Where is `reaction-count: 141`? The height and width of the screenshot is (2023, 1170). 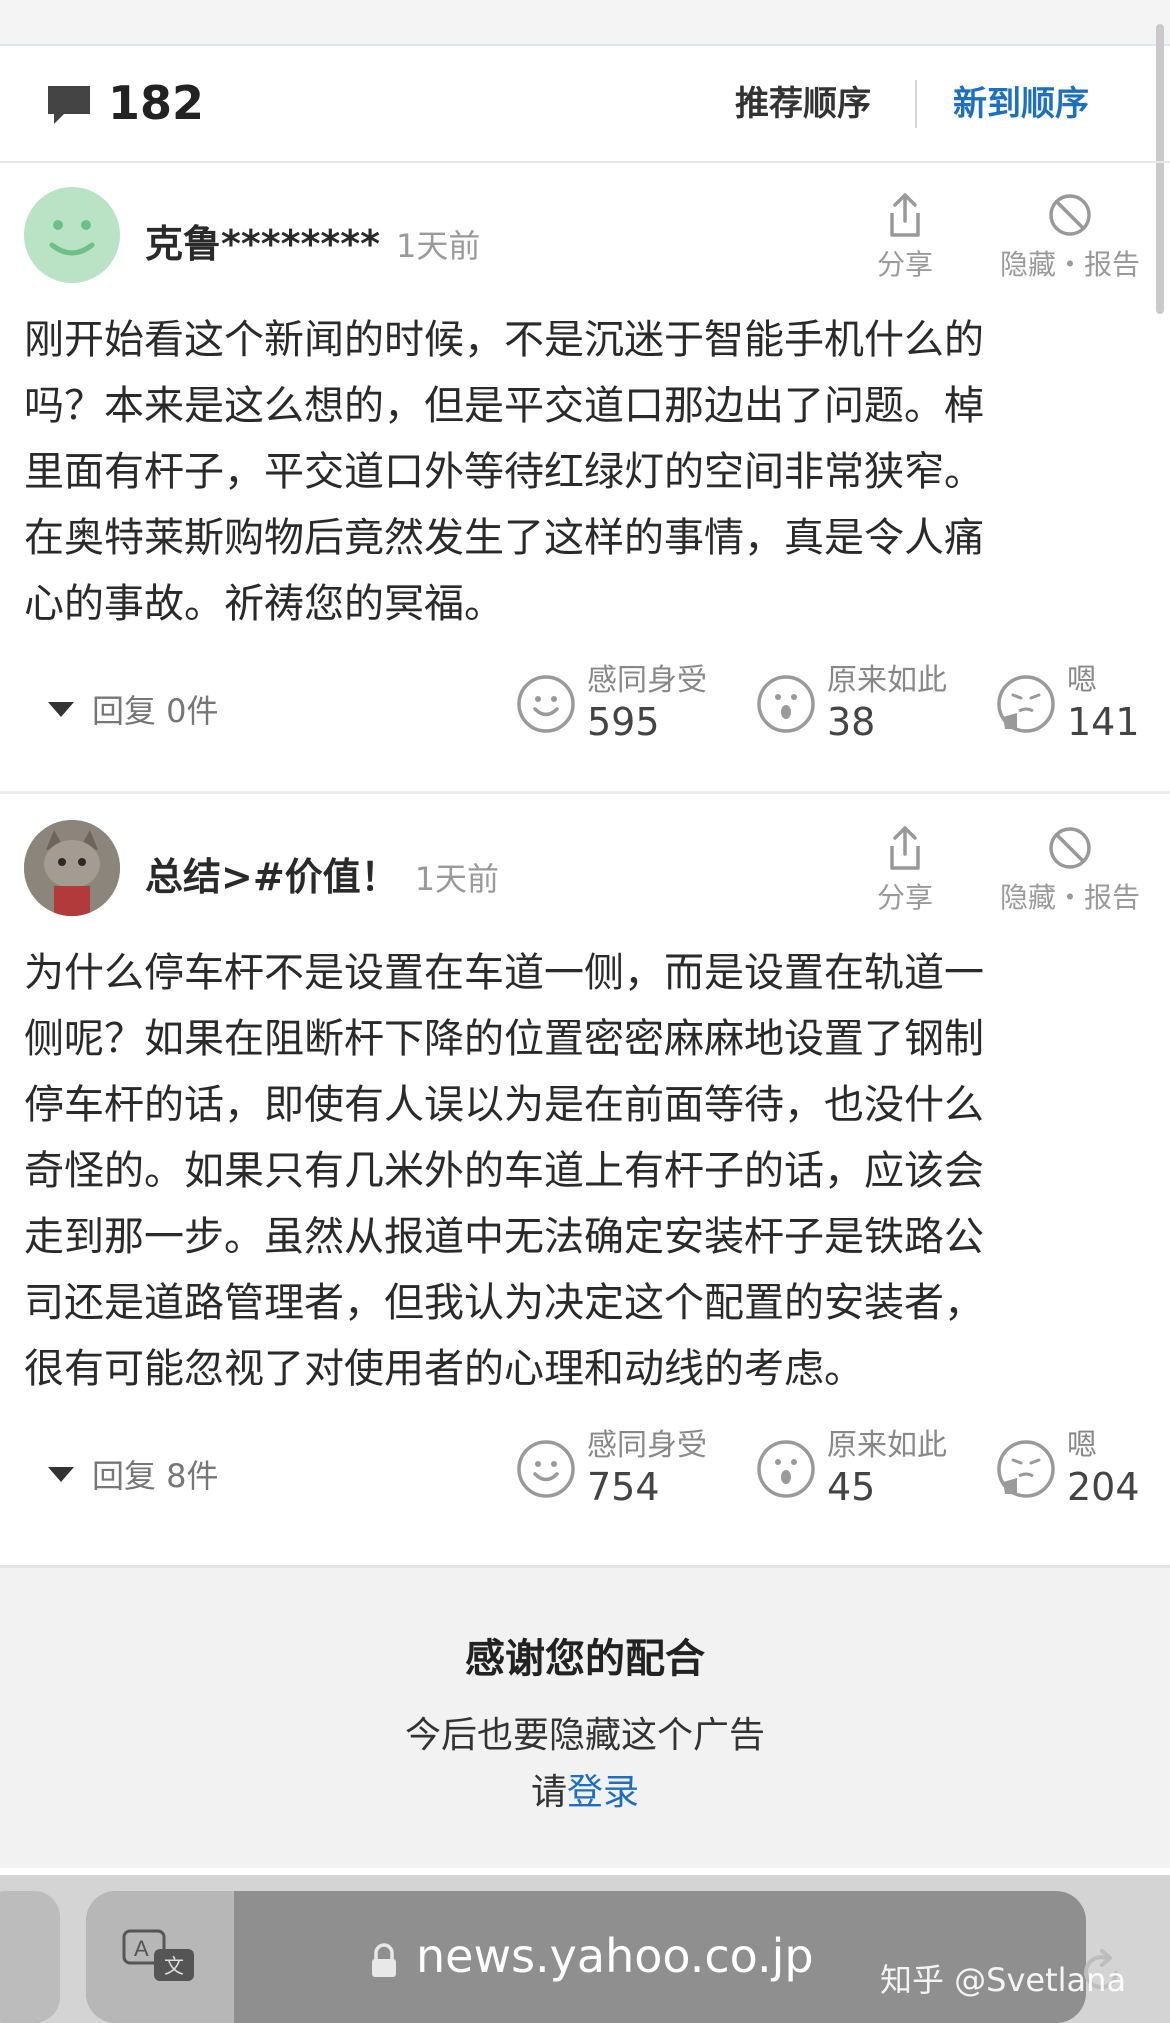 reaction-count: 141 is located at coordinates (1103, 722).